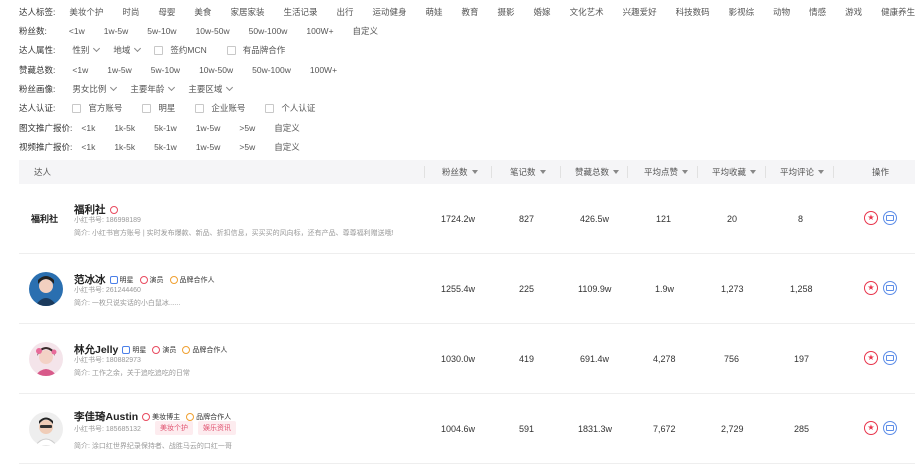 Image resolution: width=915 pixels, height=474 pixels. I want to click on checkbox-personal: 个人认证, so click(290, 108).